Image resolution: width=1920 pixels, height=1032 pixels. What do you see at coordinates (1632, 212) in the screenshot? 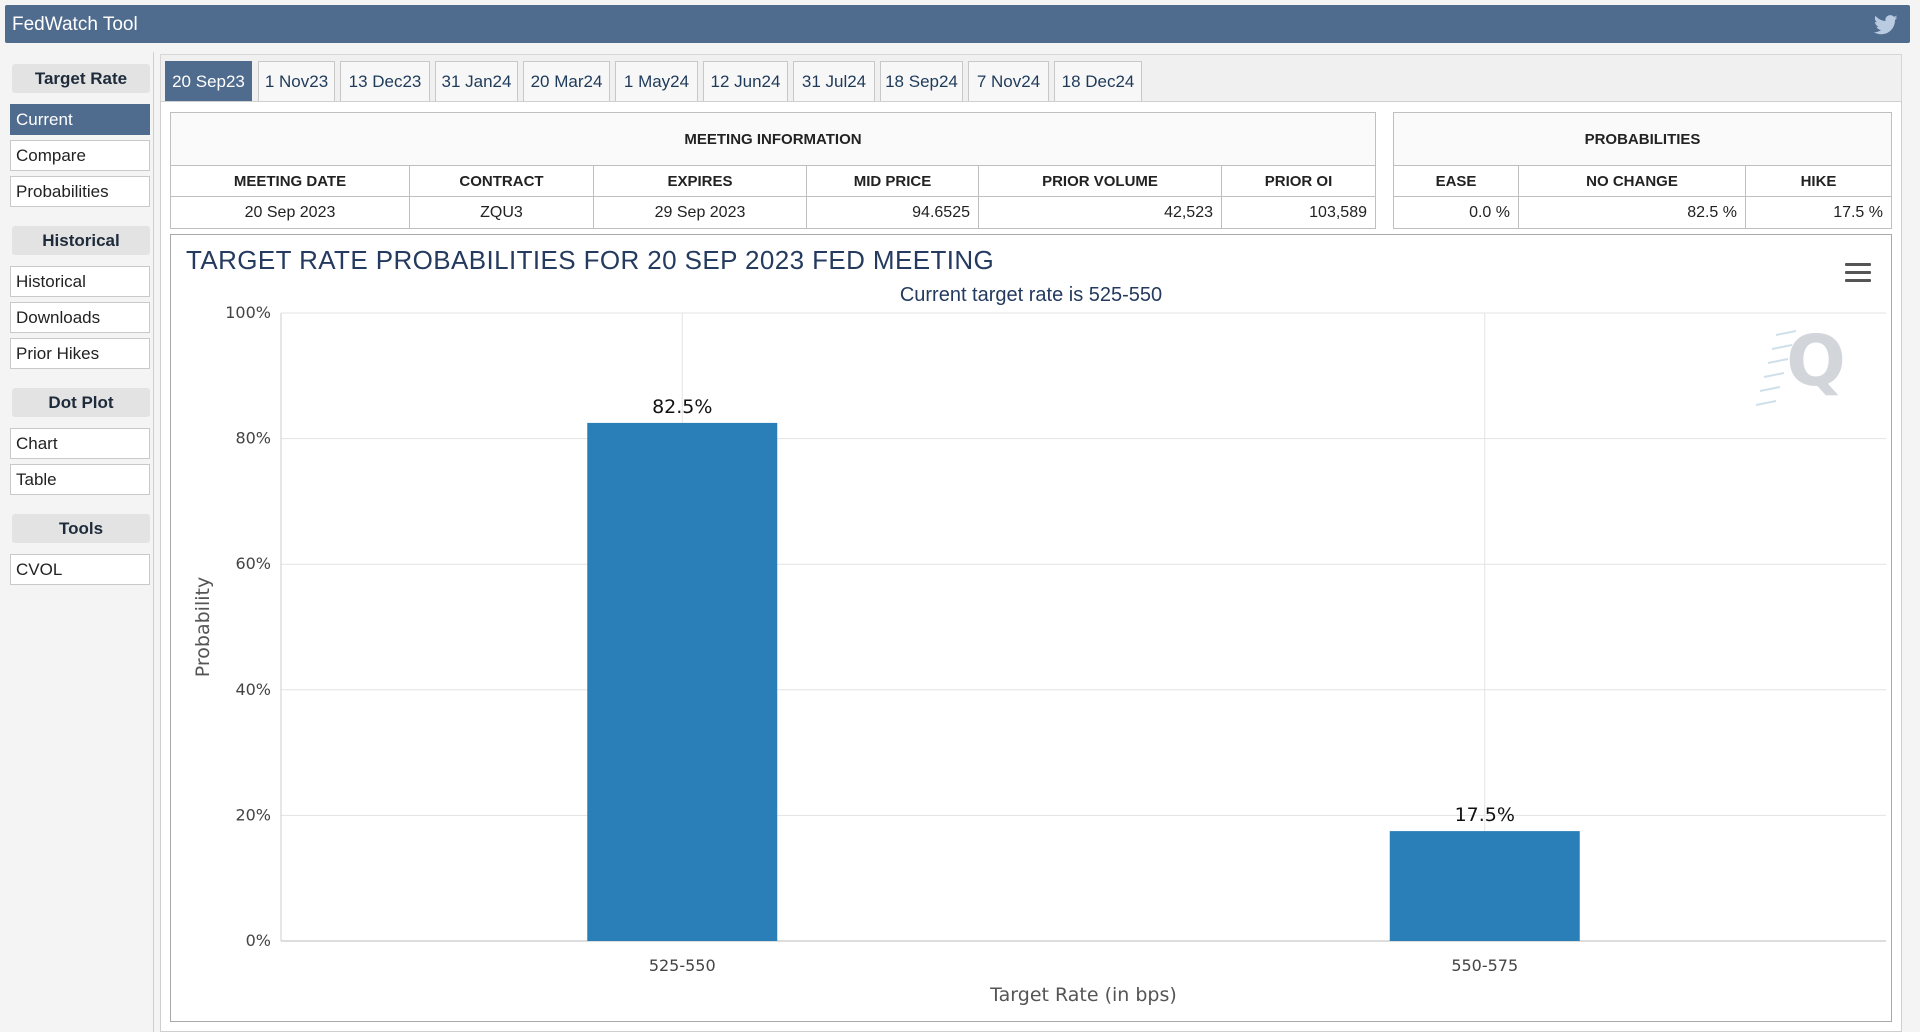
I see `no-change-value: 82.5 %` at bounding box center [1632, 212].